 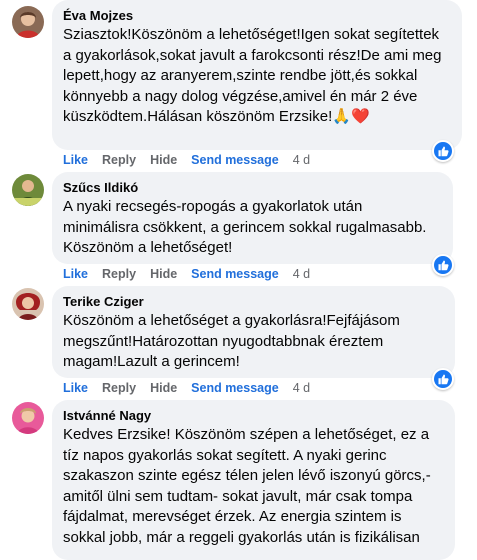 I want to click on comment-author: Terike Cziger, so click(x=253, y=301).